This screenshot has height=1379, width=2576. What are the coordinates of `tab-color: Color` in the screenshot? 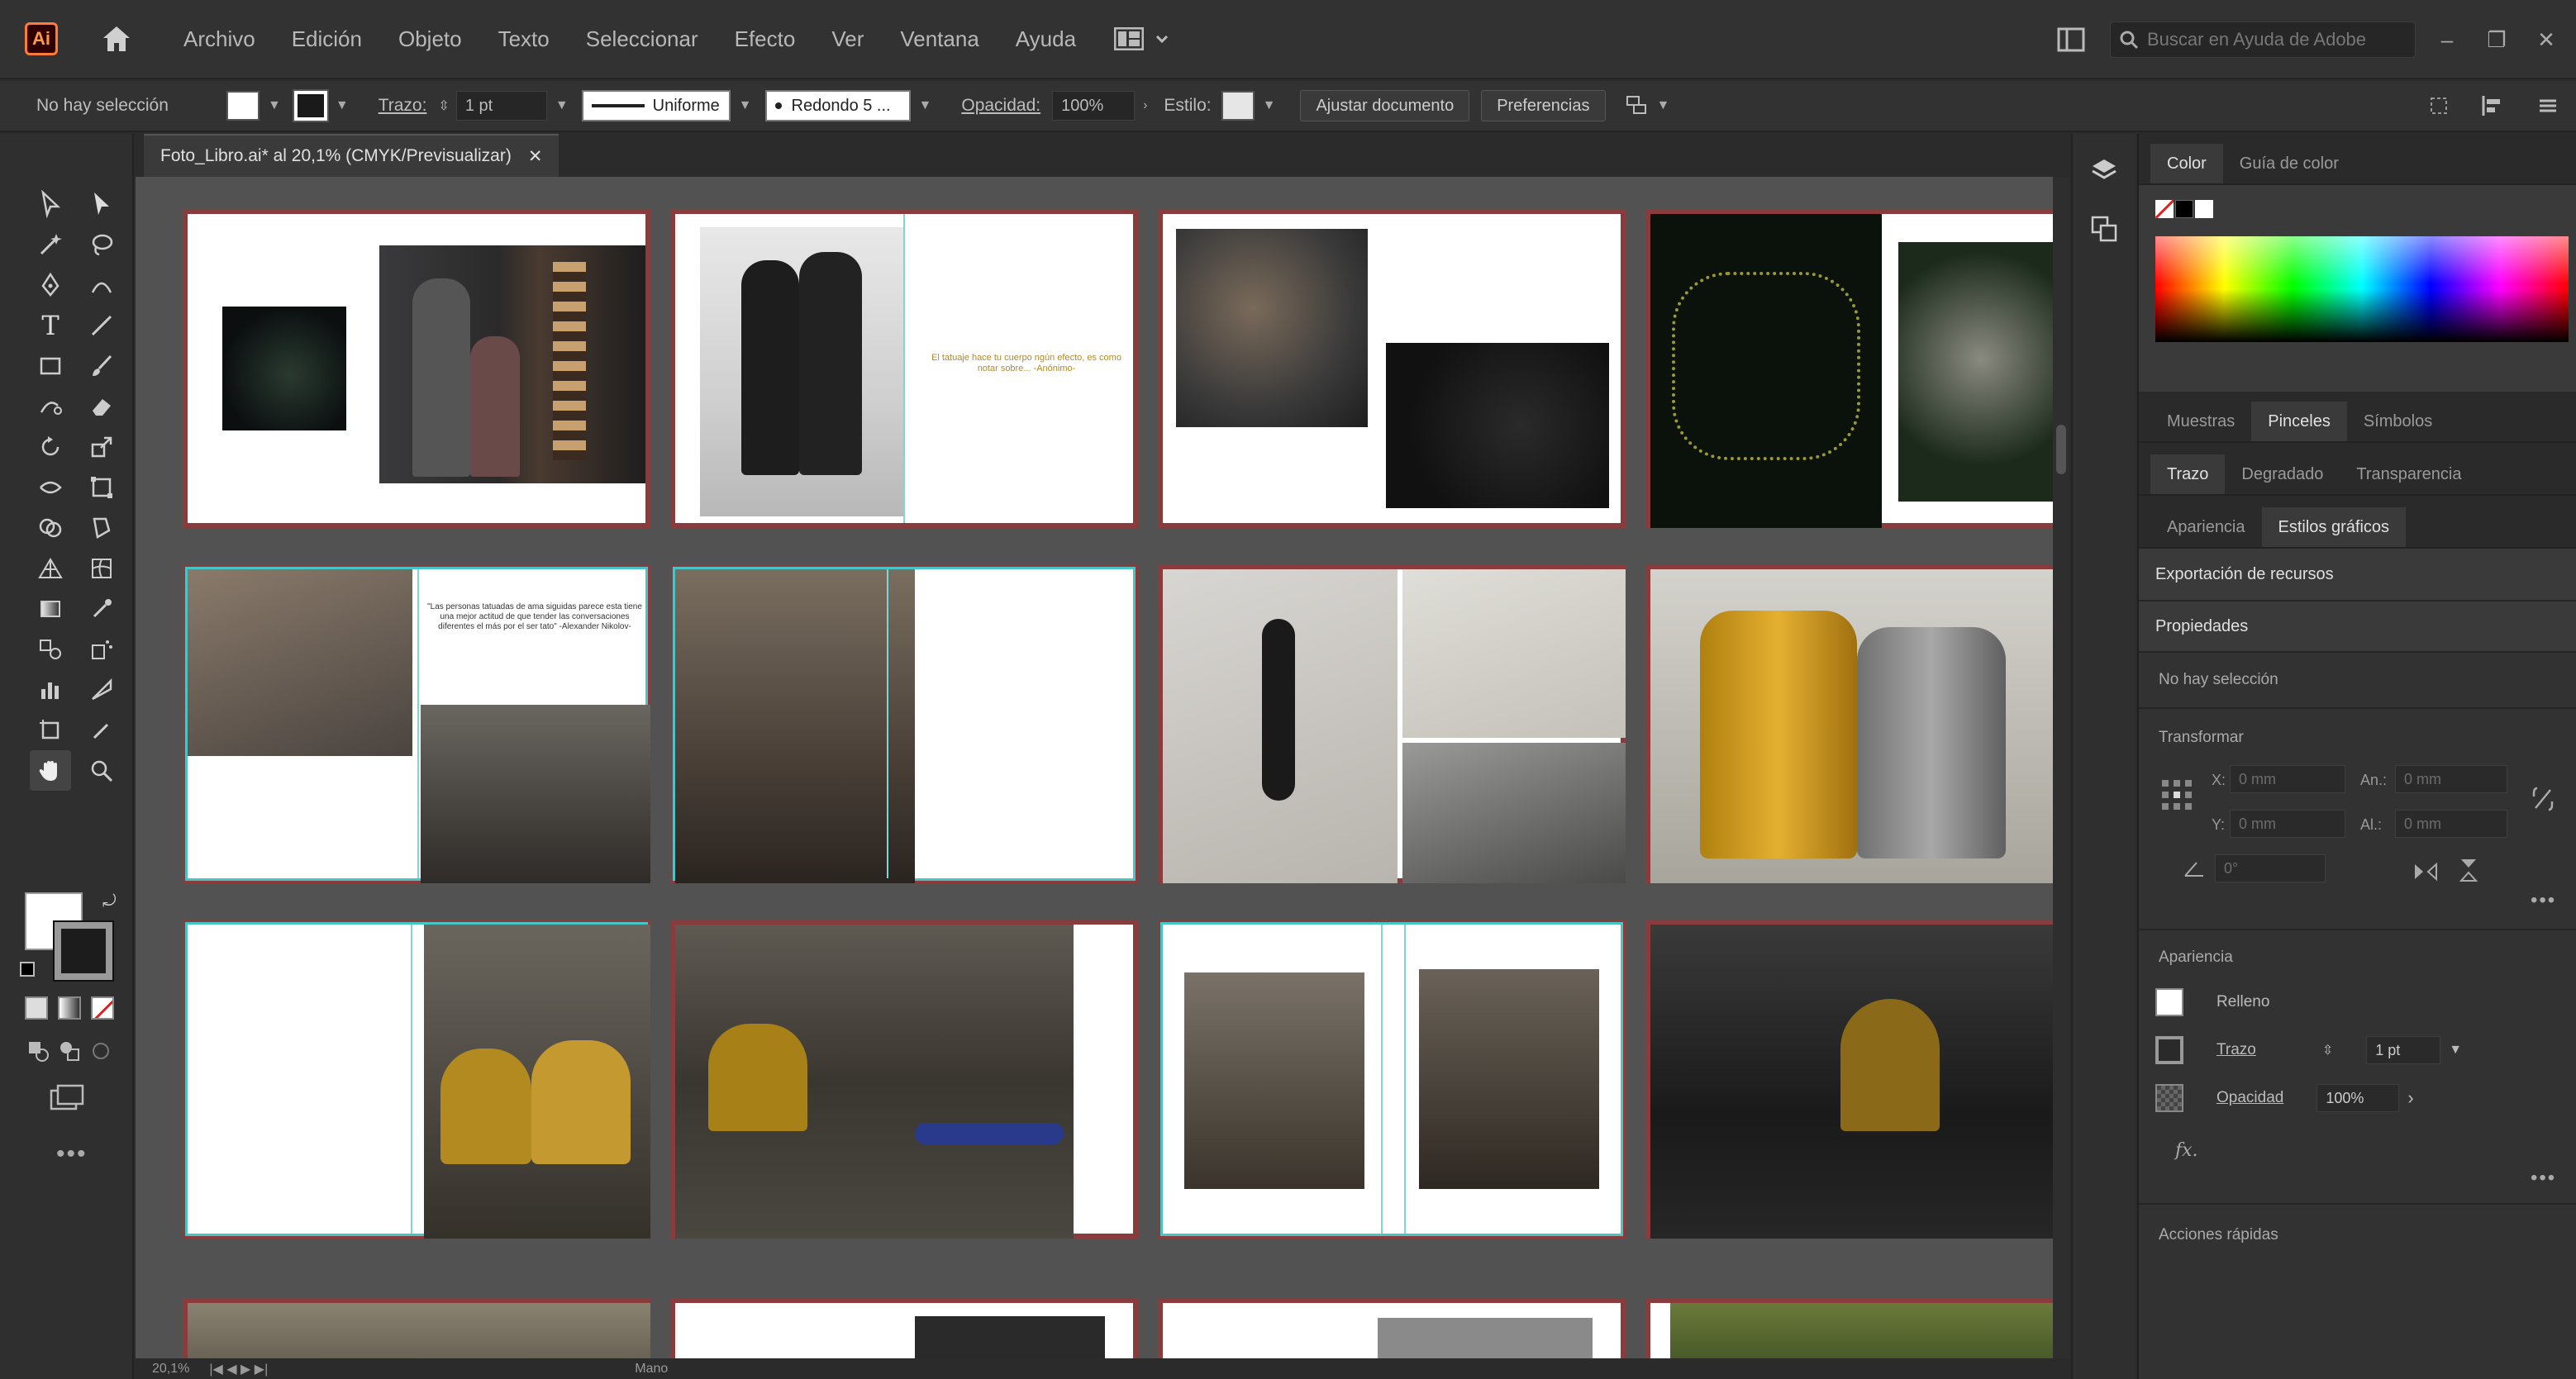 It's located at (2186, 163).